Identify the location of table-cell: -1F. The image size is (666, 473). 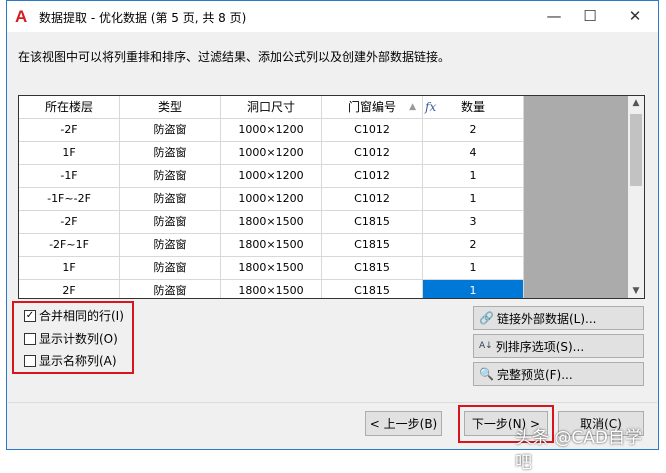
(69, 176).